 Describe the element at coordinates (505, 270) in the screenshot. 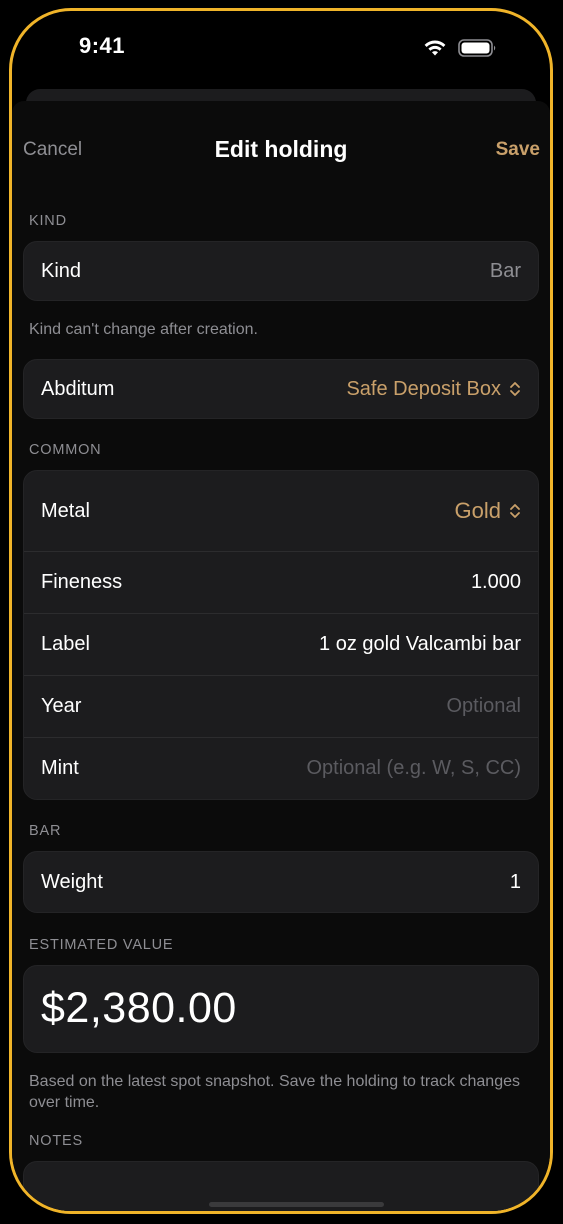

I see `kind-value: Bar` at that location.